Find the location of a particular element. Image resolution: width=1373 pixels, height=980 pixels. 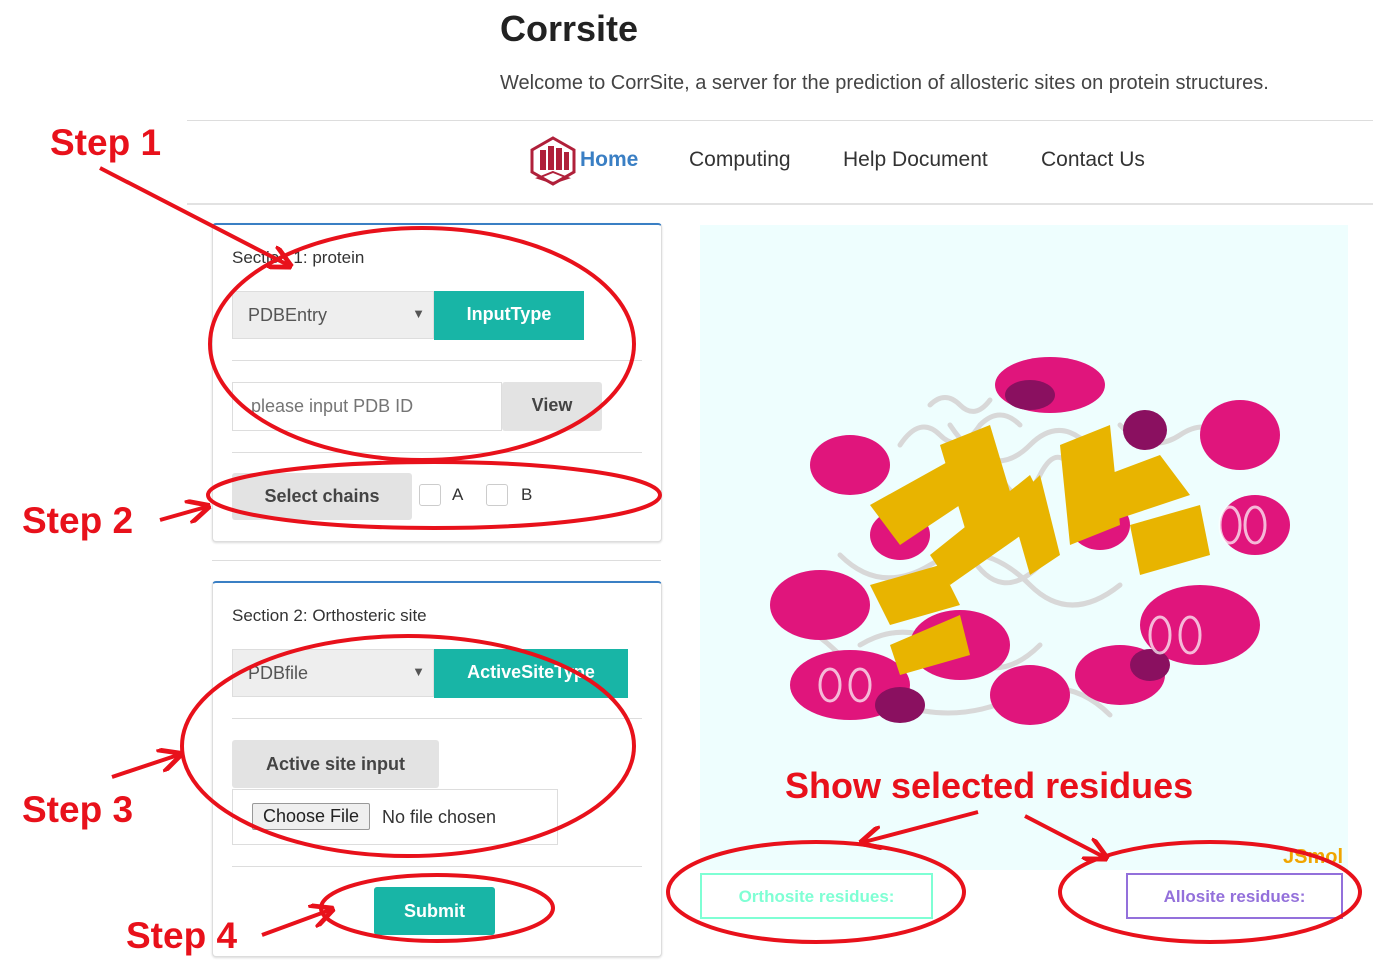

orthosite-residues-button: Orthosite residues: is located at coordinates (816, 896).